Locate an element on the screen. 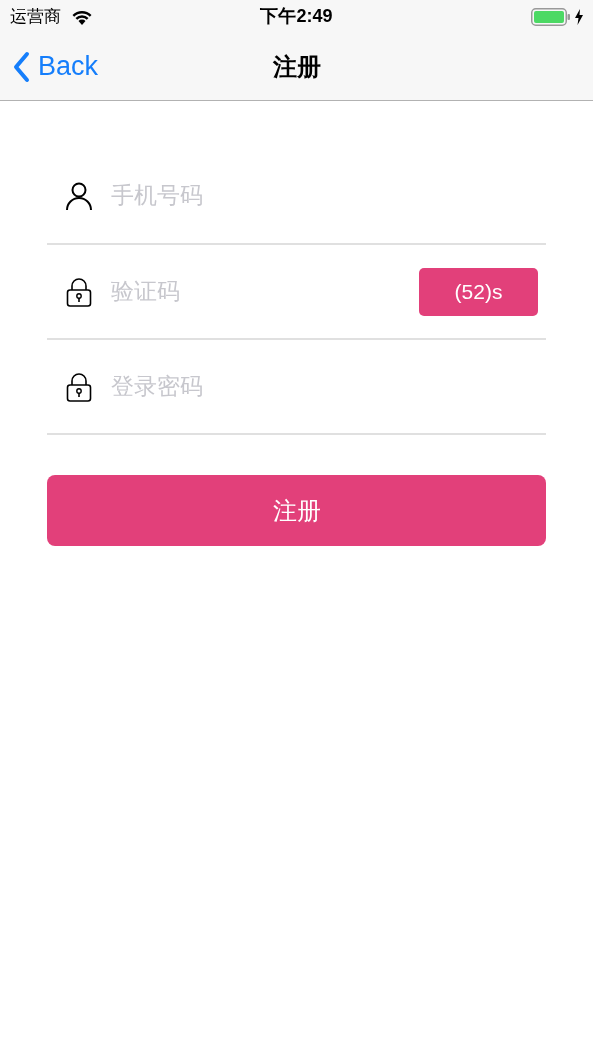 This screenshot has height=1054, width=593. countdown-button: (52)s is located at coordinates (478, 291).